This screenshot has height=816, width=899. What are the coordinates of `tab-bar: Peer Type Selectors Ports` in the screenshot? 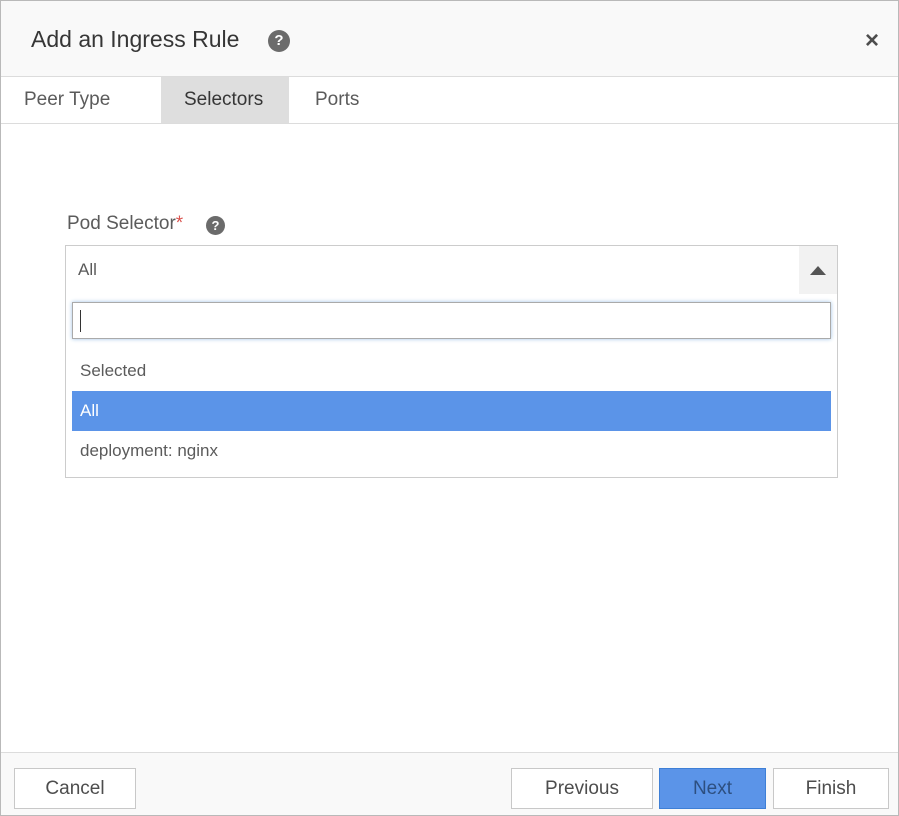 It's located at (449, 100).